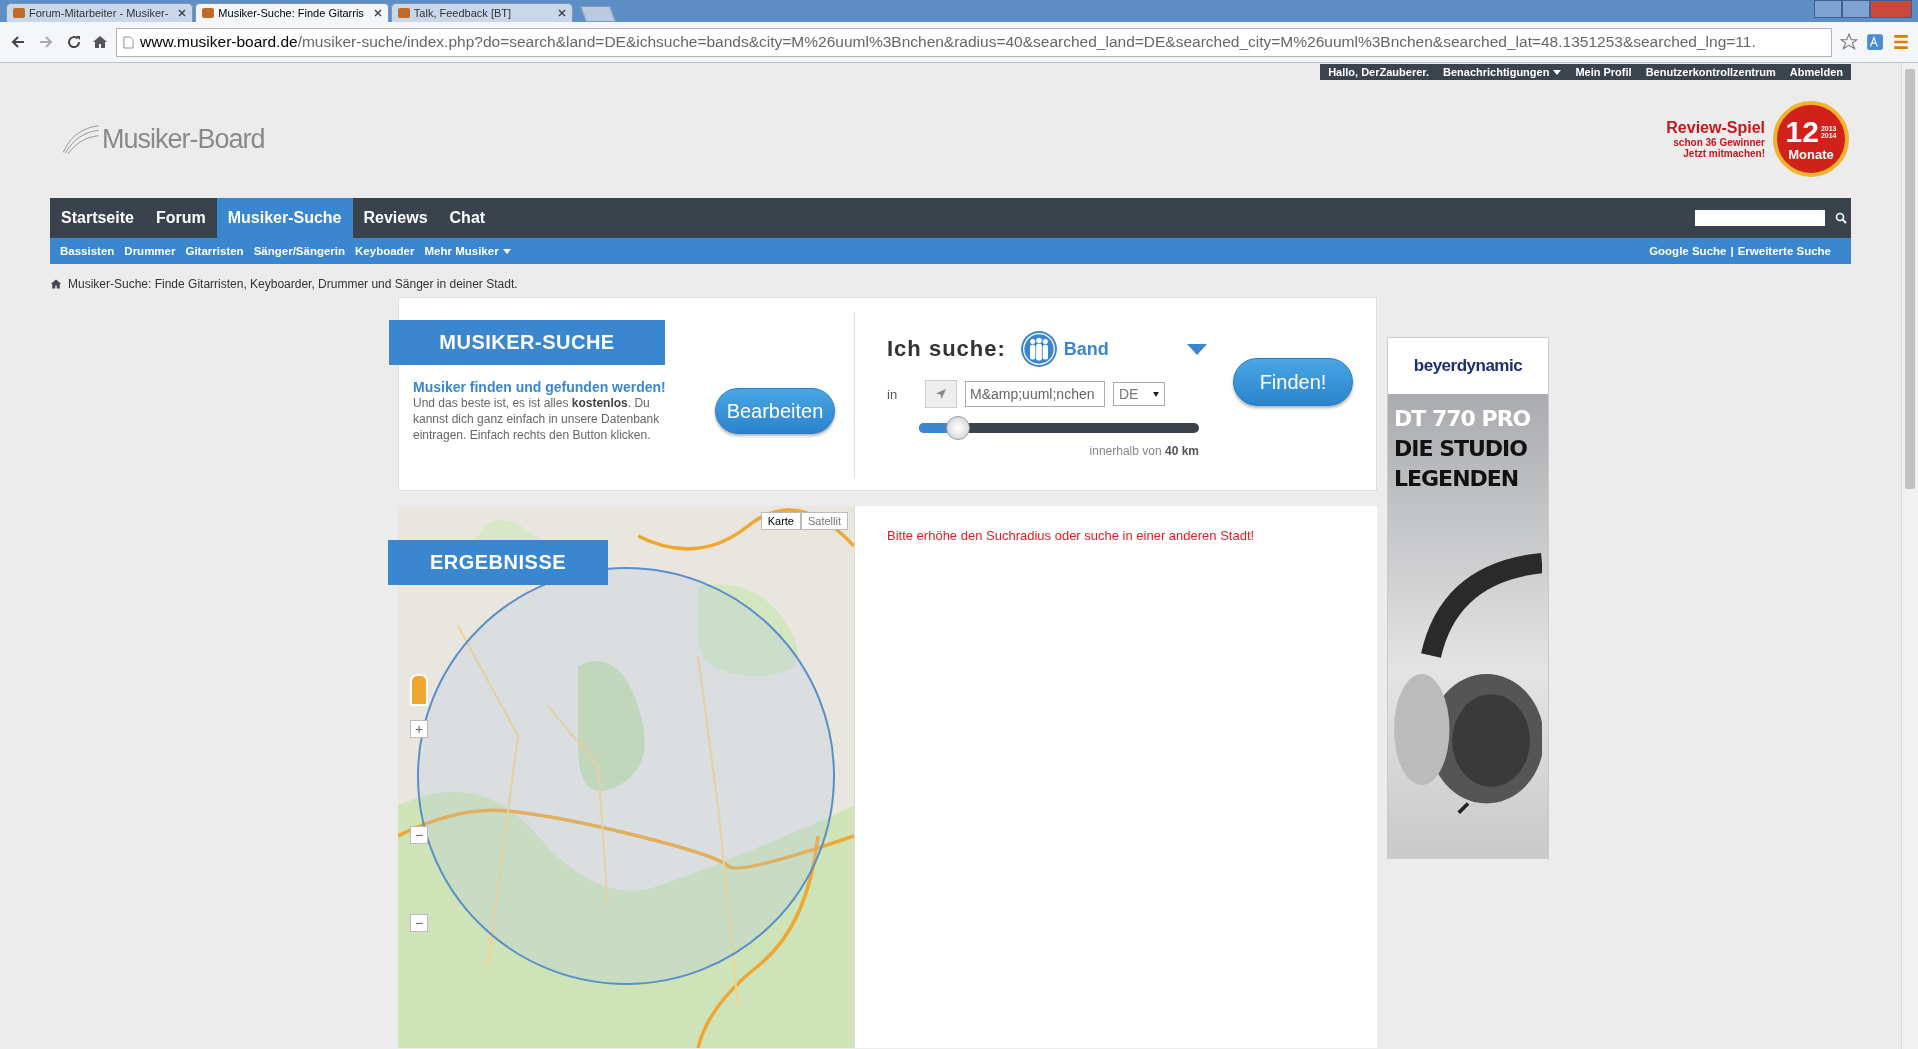 This screenshot has height=1049, width=1918. What do you see at coordinates (97, 218) in the screenshot?
I see `nav-tab: Startseite` at bounding box center [97, 218].